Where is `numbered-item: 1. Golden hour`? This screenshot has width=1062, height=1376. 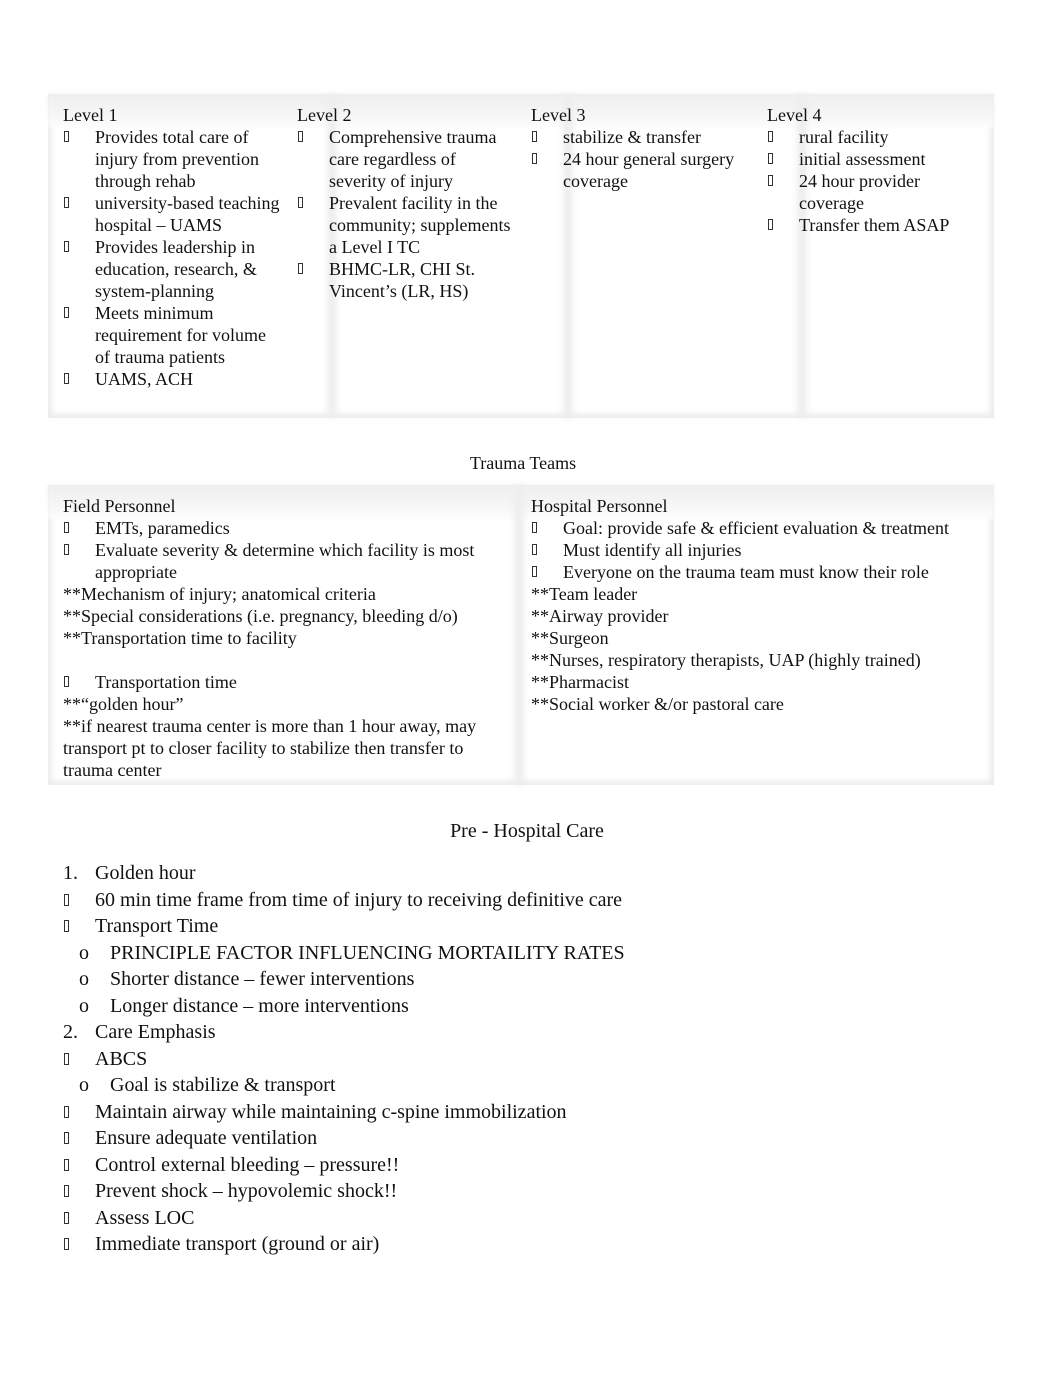 numbered-item: 1. Golden hour is located at coordinates (344, 873).